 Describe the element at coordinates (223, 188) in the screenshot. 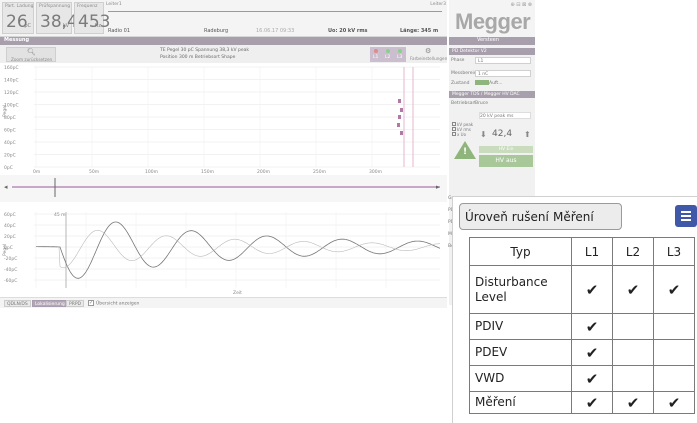

I see `overview-strip: ◂ ▸` at that location.